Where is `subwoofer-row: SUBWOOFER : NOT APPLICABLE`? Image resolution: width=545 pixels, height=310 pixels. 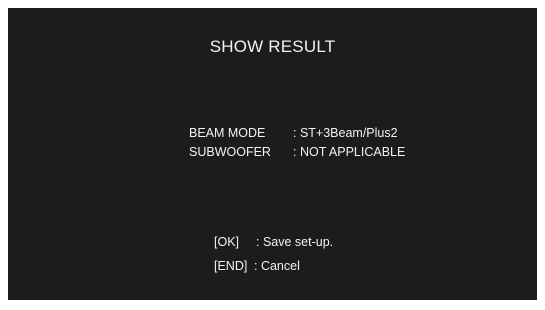 subwoofer-row: SUBWOOFER : NOT APPLICABLE is located at coordinates (297, 152).